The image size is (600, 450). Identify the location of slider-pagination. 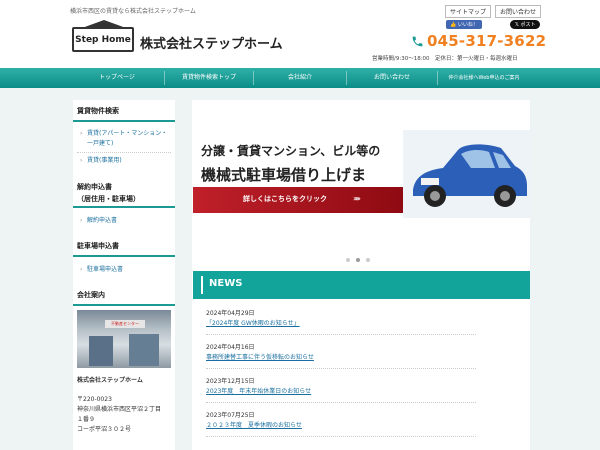
(358, 260).